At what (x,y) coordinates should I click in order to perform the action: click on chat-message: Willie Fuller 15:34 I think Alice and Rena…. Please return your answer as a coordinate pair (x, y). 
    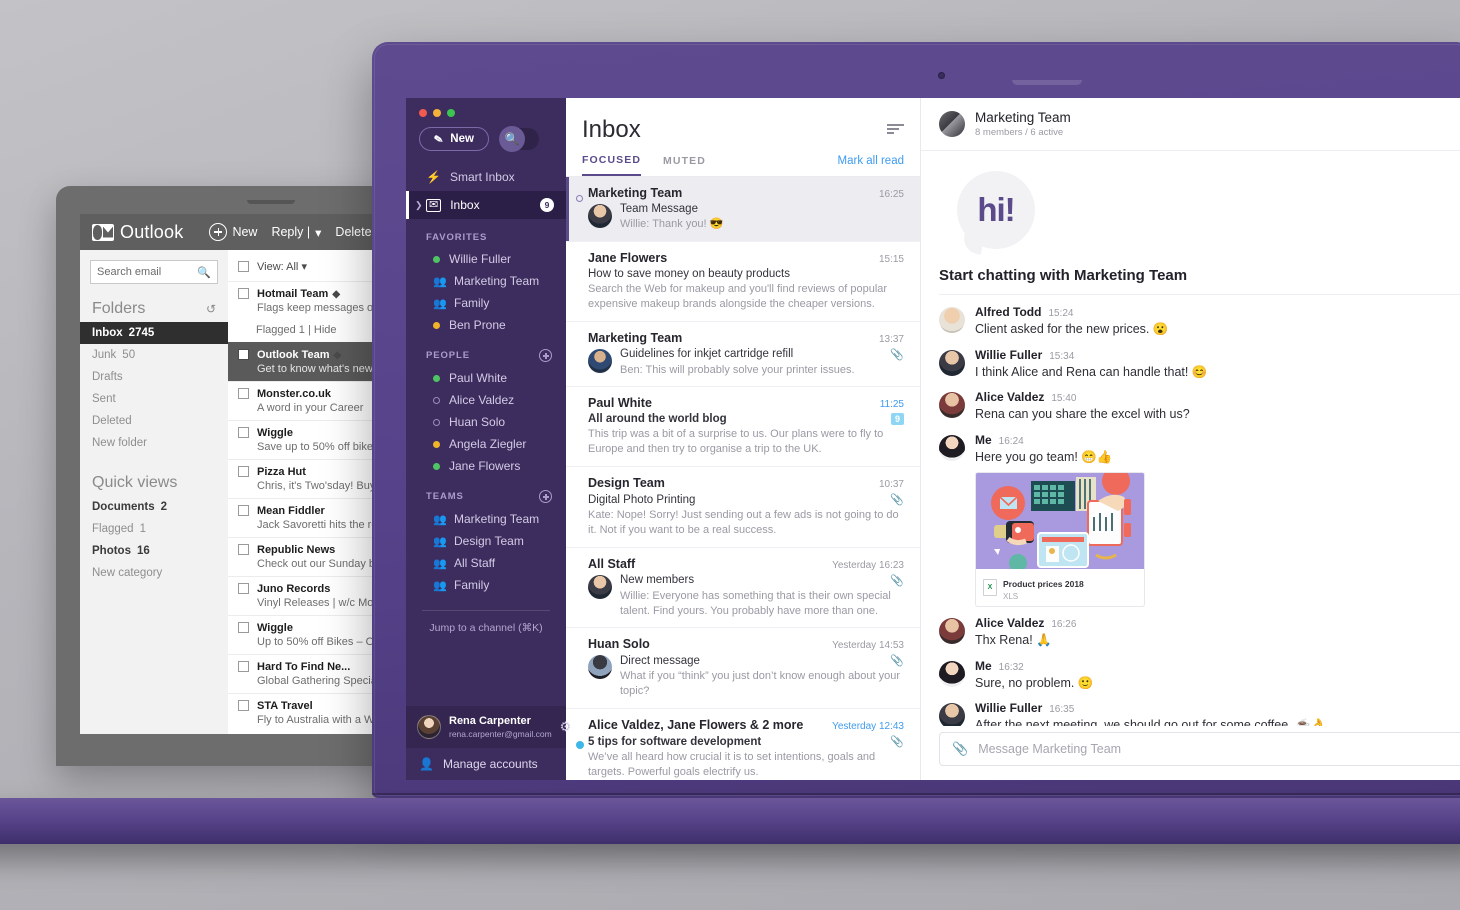
    Looking at the image, I should click on (1199, 365).